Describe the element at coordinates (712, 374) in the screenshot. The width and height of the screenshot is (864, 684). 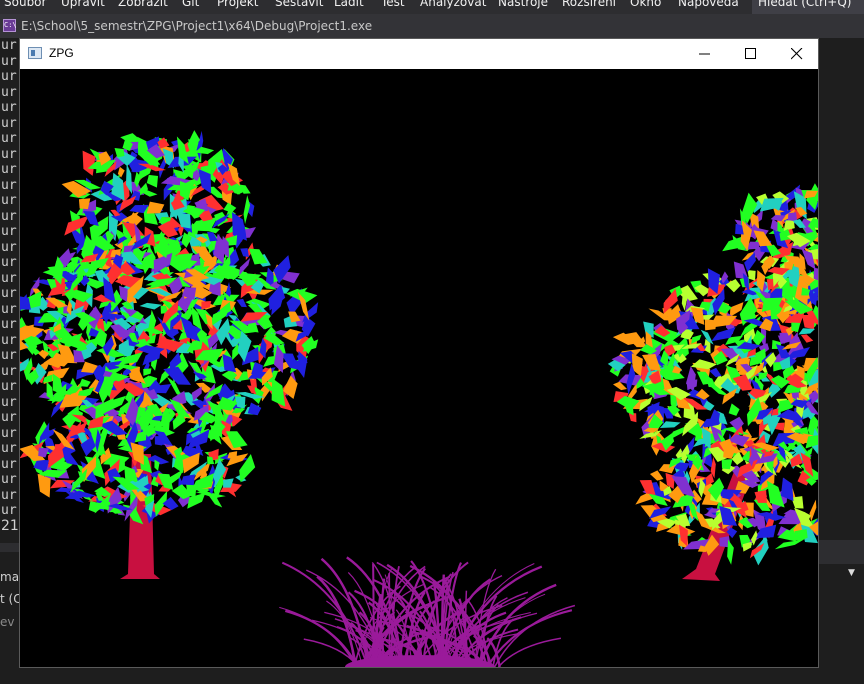
I see `tree-crown-right` at that location.